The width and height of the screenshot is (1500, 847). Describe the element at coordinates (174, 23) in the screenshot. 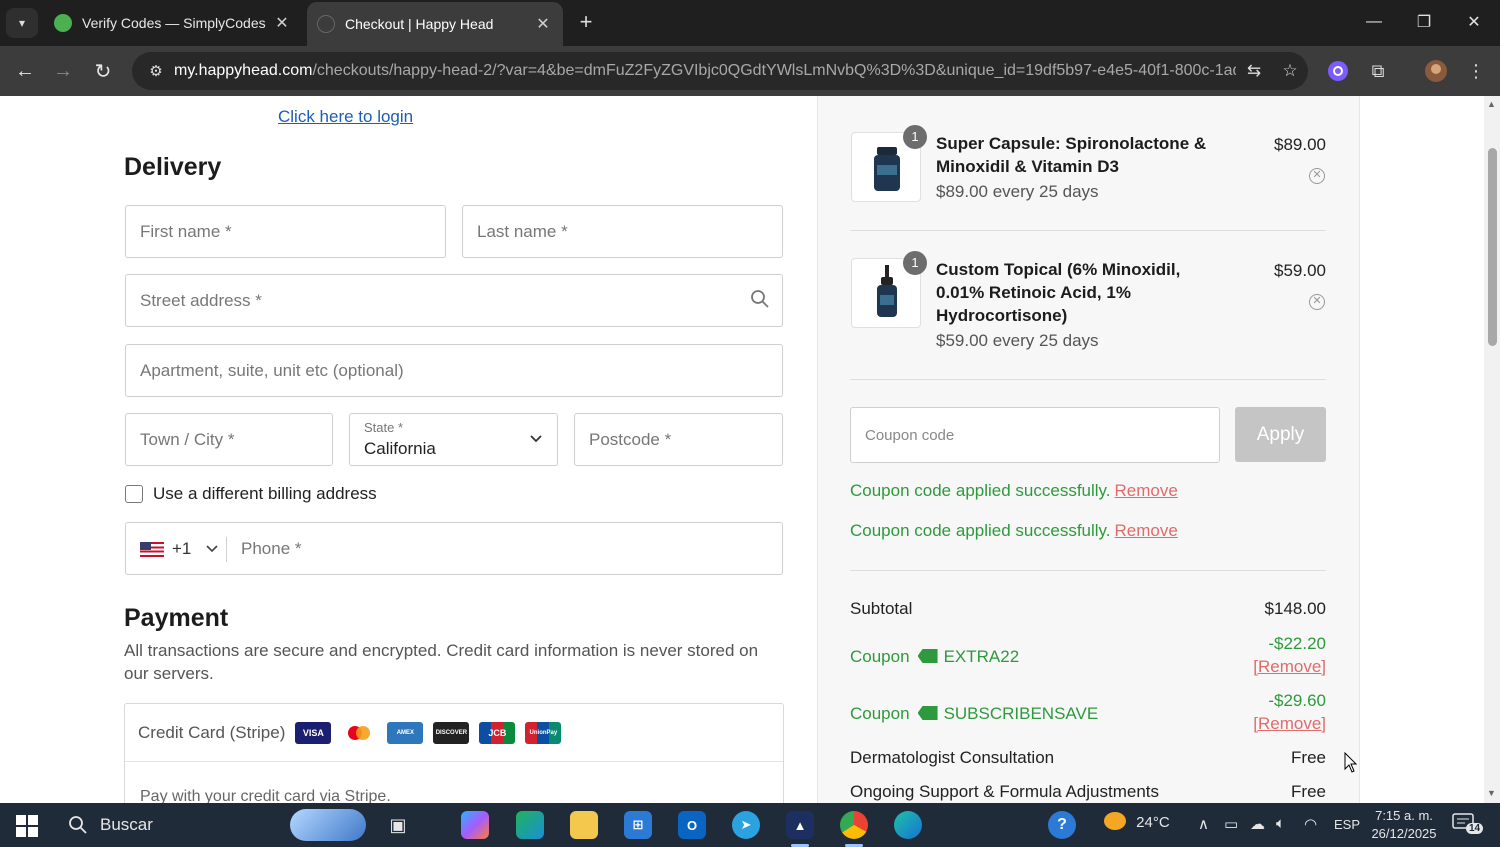

I see `tab-simplycodes: Verify Codes — SimplyCodes ✕` at that location.